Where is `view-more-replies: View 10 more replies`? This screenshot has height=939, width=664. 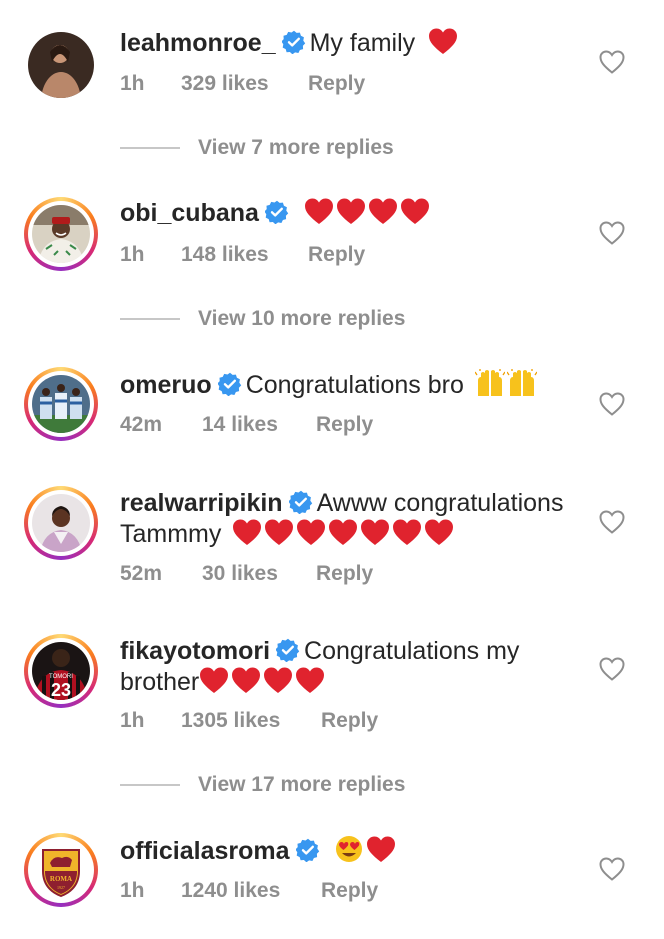
view-more-replies: View 10 more replies is located at coordinates (320, 319).